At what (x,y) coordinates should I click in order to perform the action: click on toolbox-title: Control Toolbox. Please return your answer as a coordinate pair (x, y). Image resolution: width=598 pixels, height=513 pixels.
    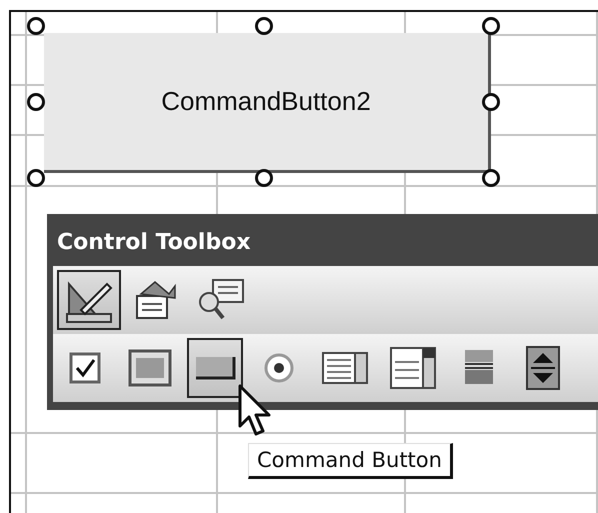
    Looking at the image, I should click on (154, 243).